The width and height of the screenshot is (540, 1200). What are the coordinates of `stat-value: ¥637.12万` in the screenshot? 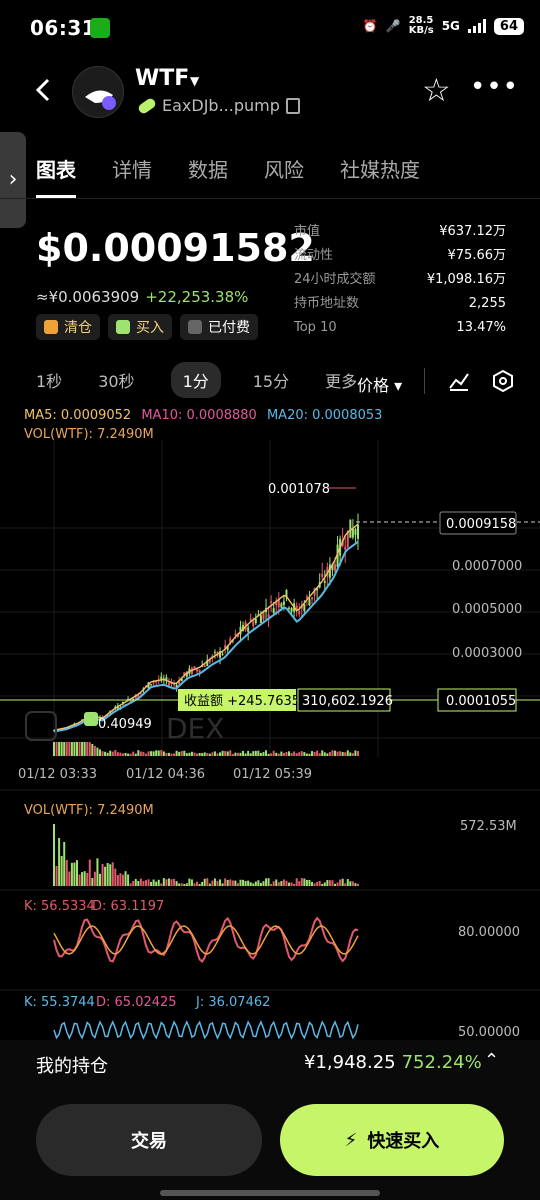 It's located at (472, 231).